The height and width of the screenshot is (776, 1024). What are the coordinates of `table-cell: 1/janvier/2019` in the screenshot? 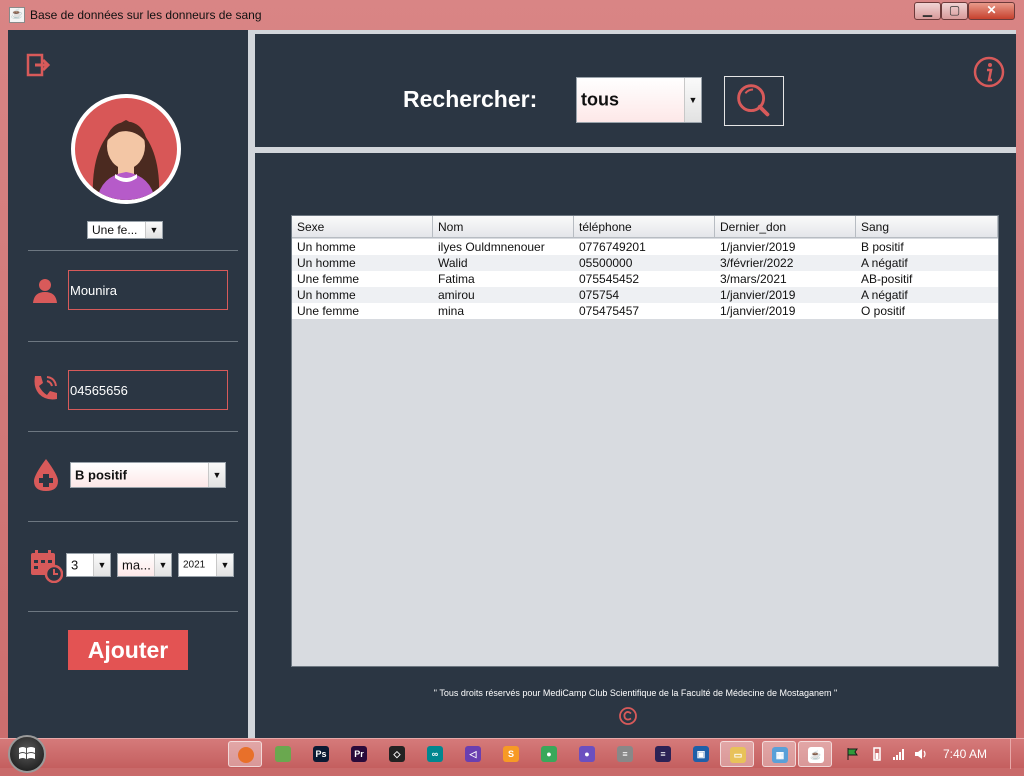 It's located at (758, 247).